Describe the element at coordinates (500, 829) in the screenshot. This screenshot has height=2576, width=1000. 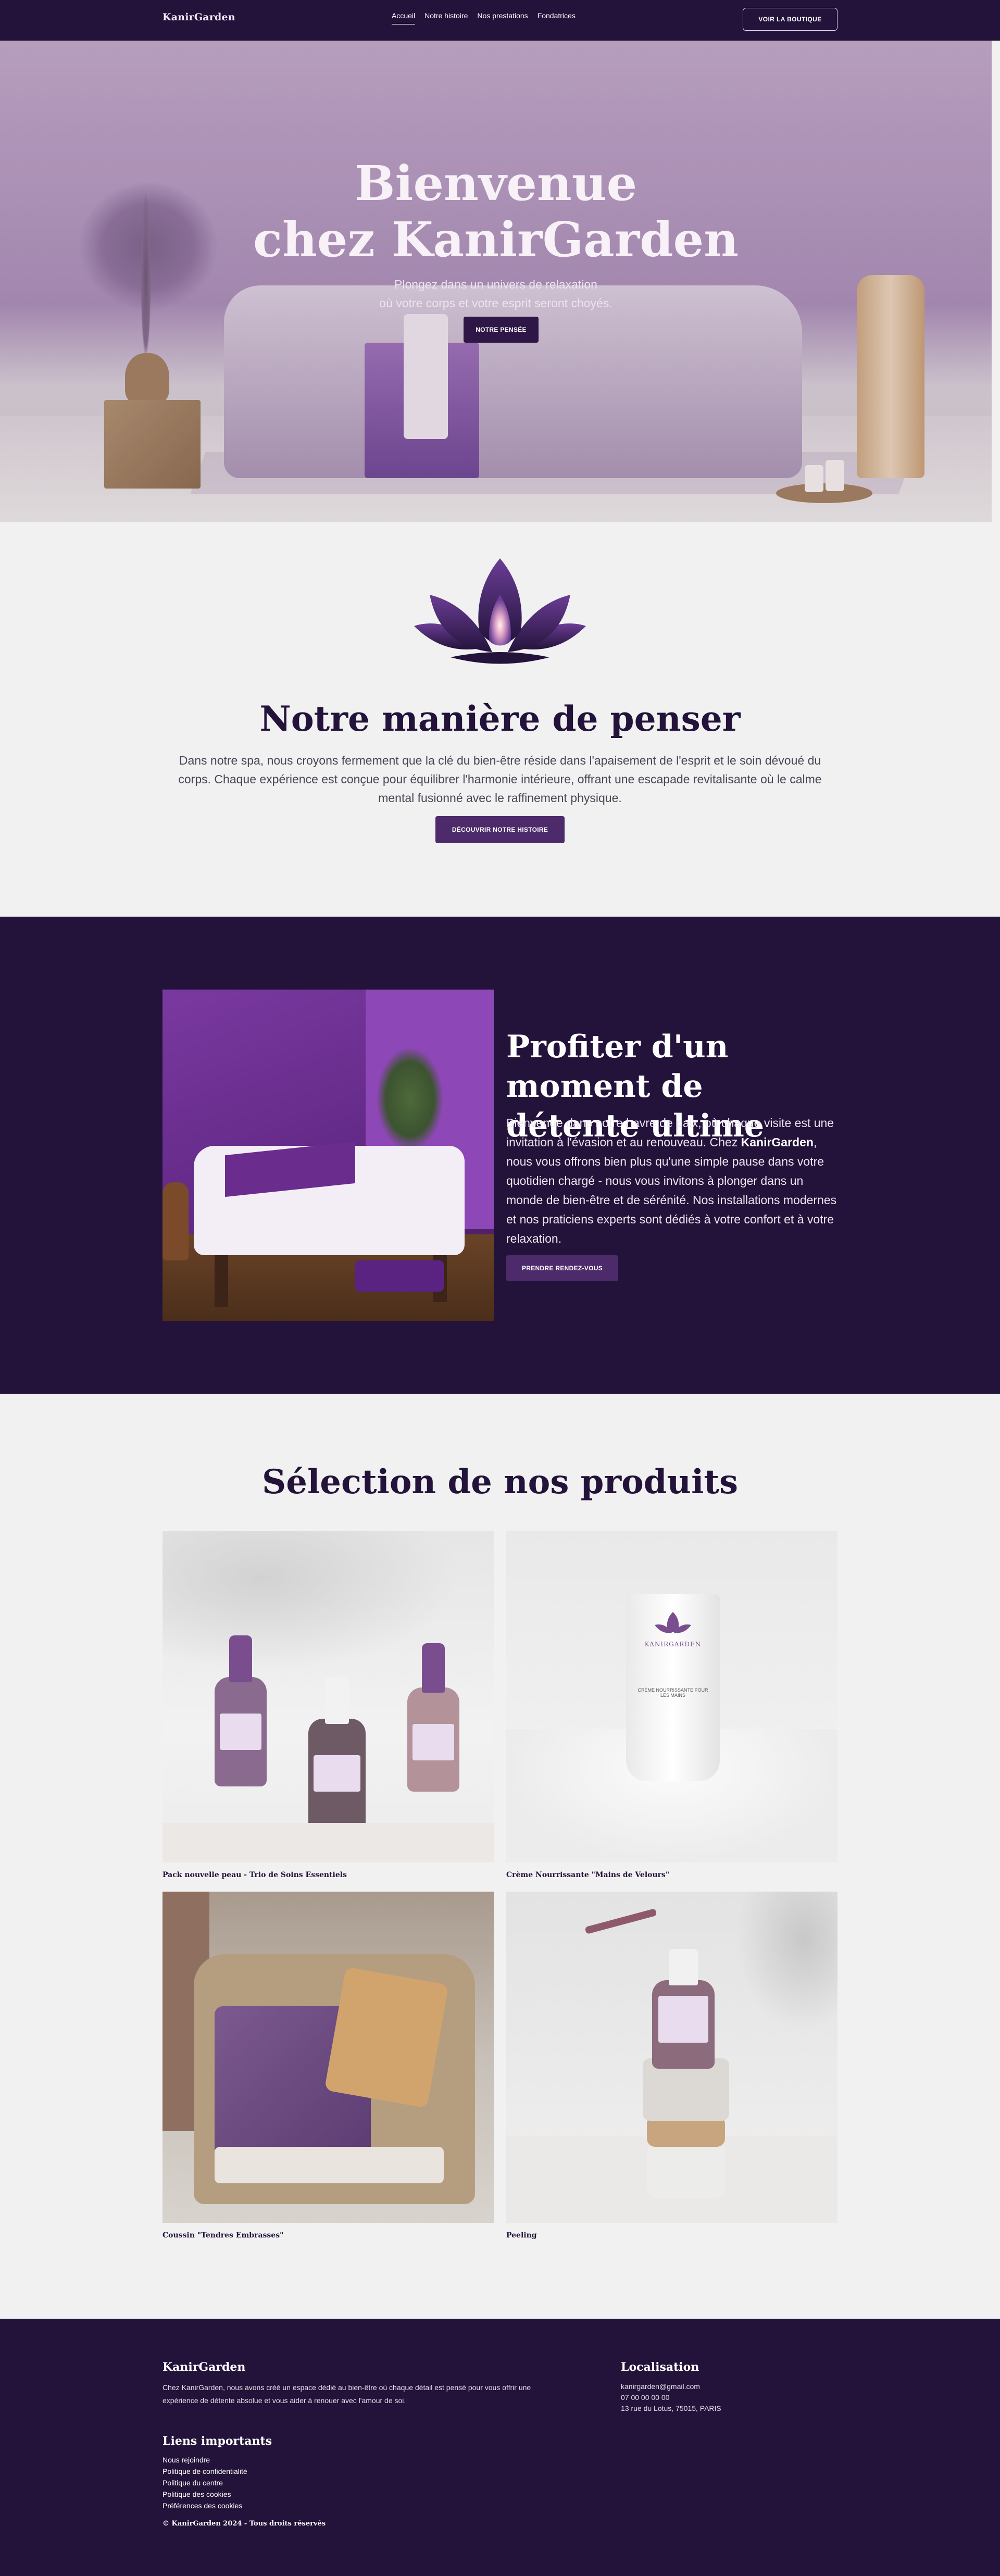
I see `discover-story-button: DÉCOUVRIR NOTRE HISTOIRE` at that location.